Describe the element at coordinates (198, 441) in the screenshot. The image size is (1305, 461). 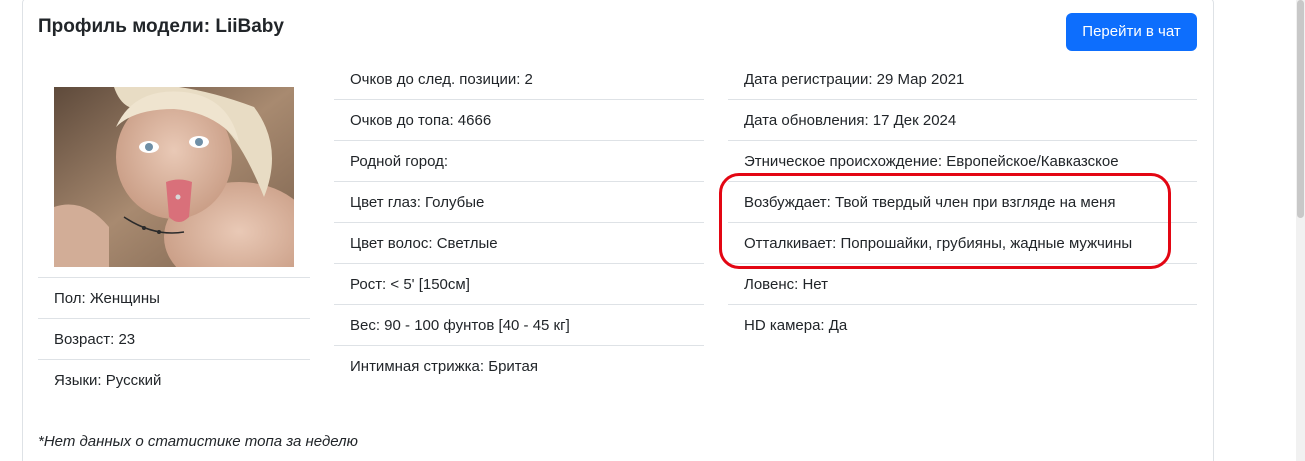
I see `footnote: *Нет данных о статистике топа за неделю` at that location.